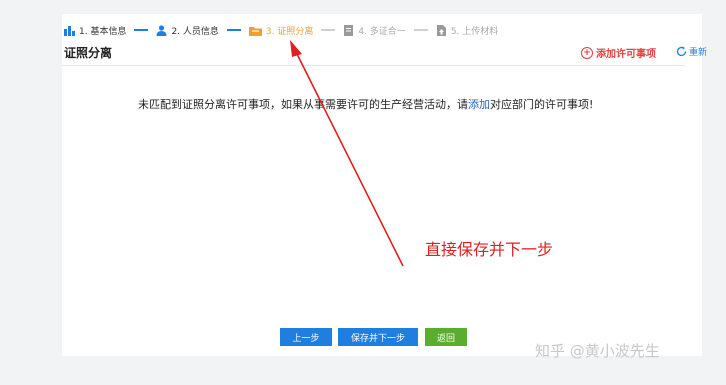 The height and width of the screenshot is (385, 726). Describe the element at coordinates (597, 351) in the screenshot. I see `watermark: 知乎 @黄小波先生` at that location.